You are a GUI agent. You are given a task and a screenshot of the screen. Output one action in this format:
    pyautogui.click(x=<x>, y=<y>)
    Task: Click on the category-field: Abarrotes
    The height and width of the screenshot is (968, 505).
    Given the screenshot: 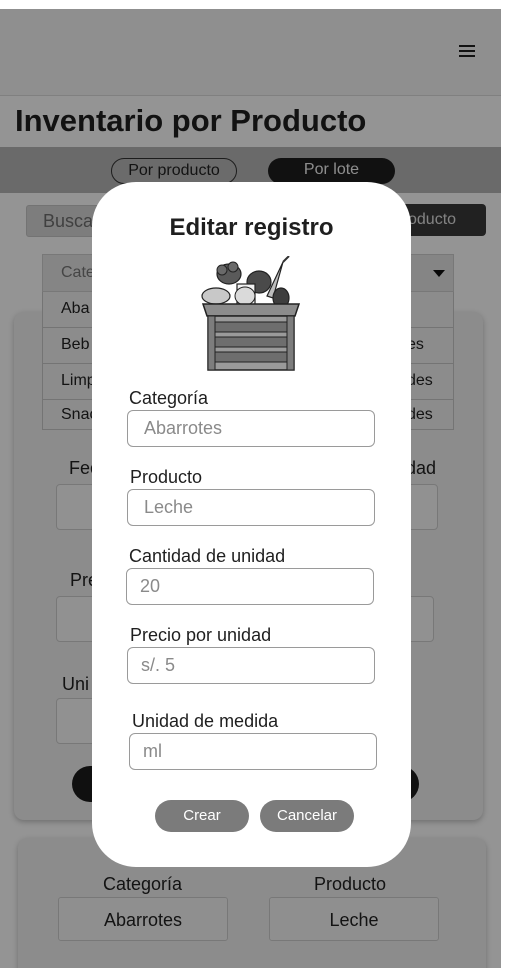 What is the action you would take?
    pyautogui.click(x=251, y=428)
    